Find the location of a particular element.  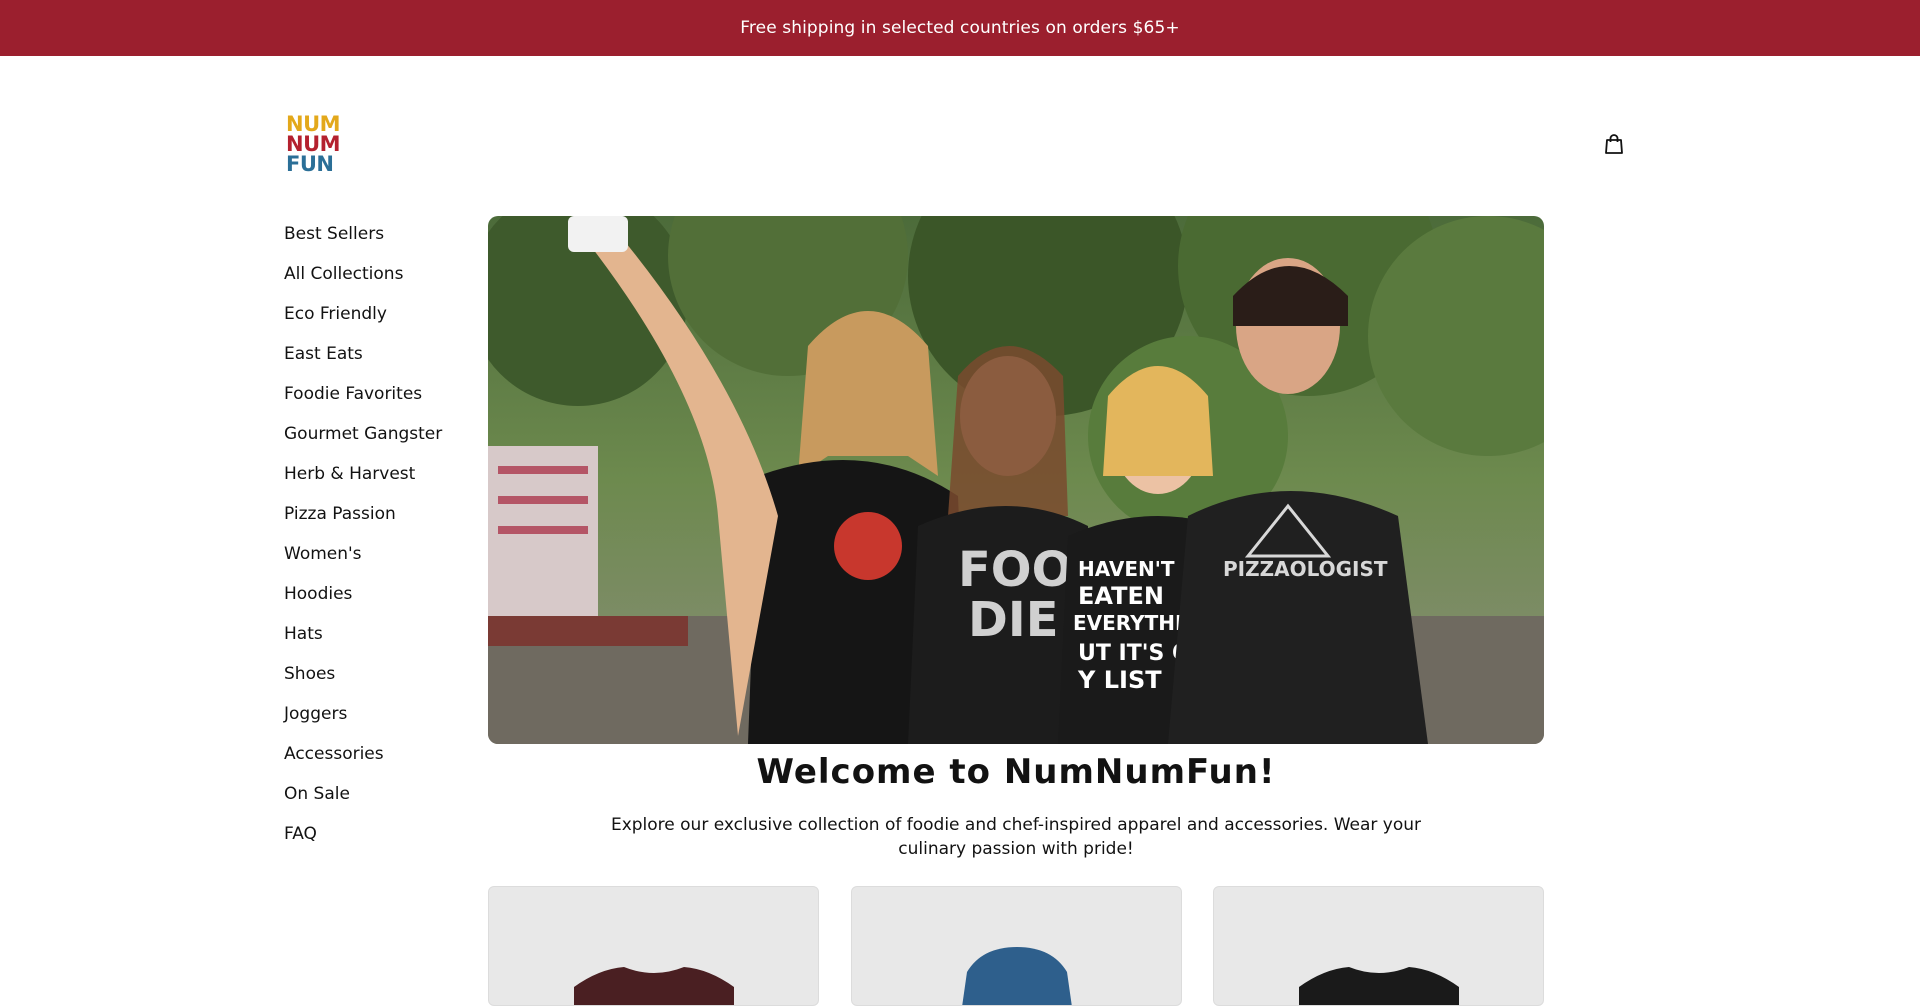

page-title: Welcome to NumNumFun! is located at coordinates (1016, 772).